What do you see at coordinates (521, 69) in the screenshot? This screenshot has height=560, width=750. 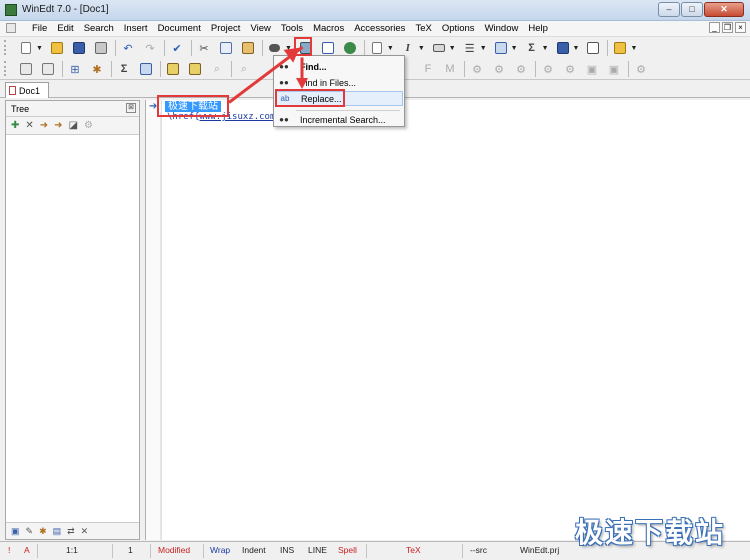 I see `viewer-icon-3: ⚙` at bounding box center [521, 69].